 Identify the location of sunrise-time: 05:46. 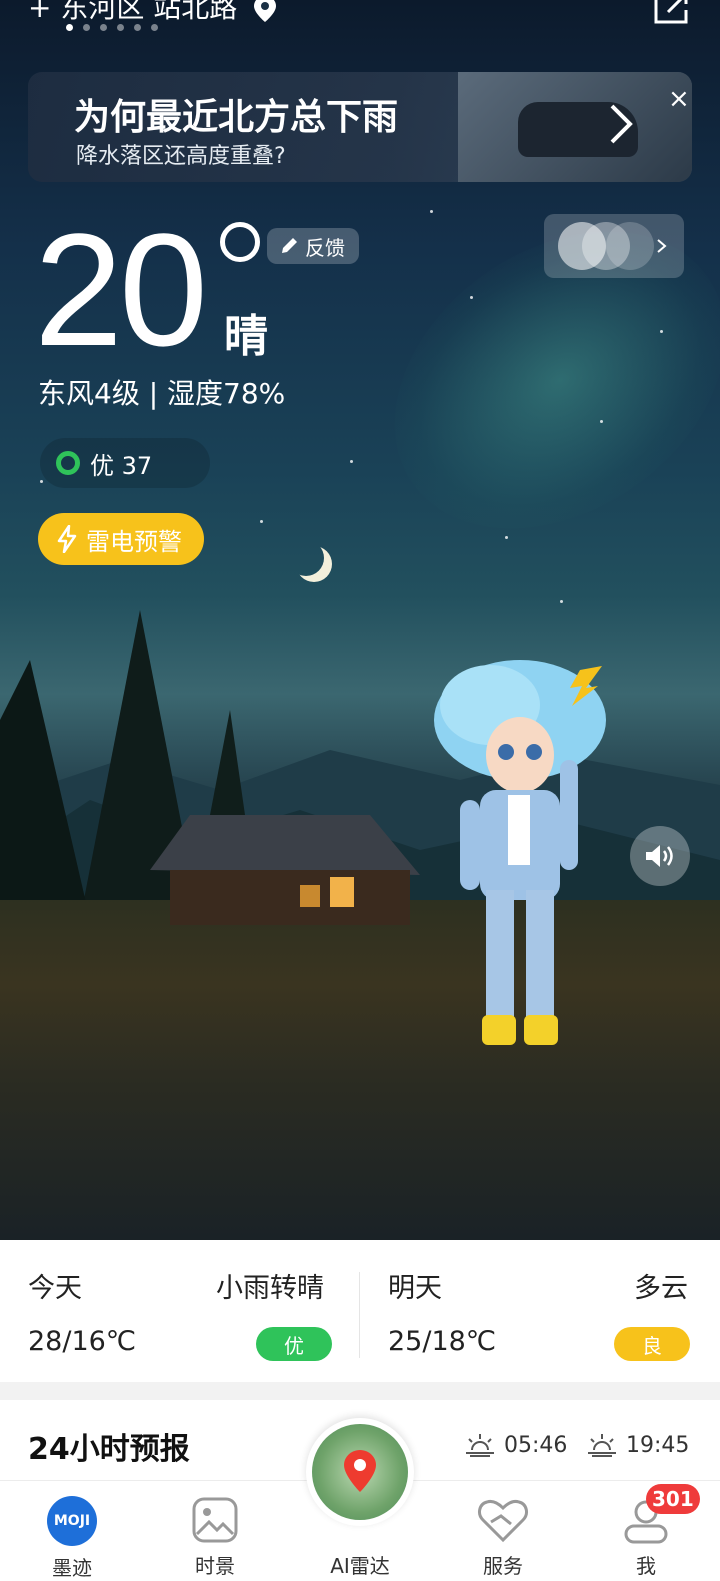
(536, 1445).